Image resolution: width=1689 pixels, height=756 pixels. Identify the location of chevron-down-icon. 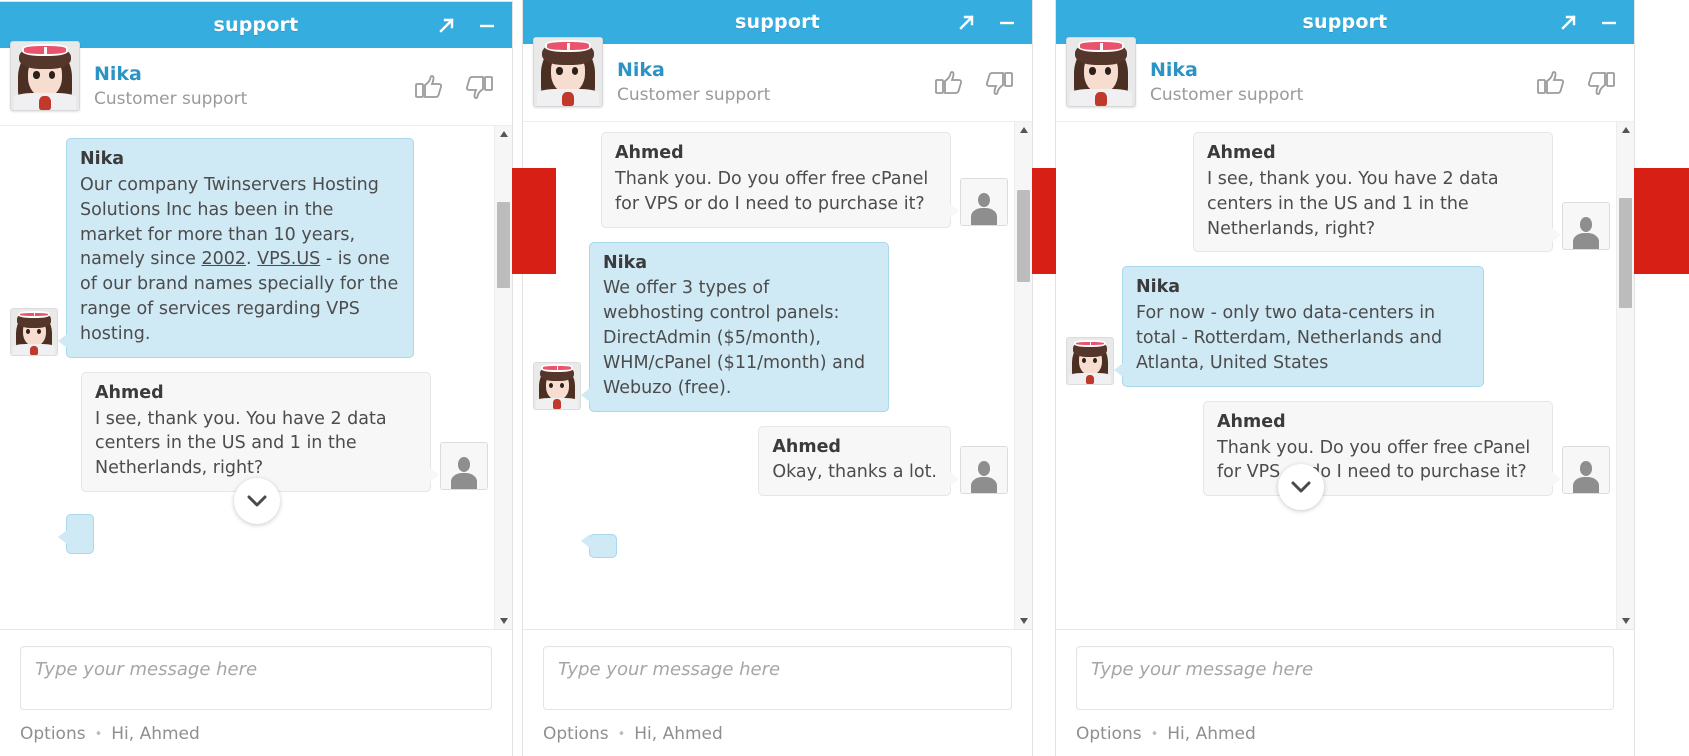
(257, 501).